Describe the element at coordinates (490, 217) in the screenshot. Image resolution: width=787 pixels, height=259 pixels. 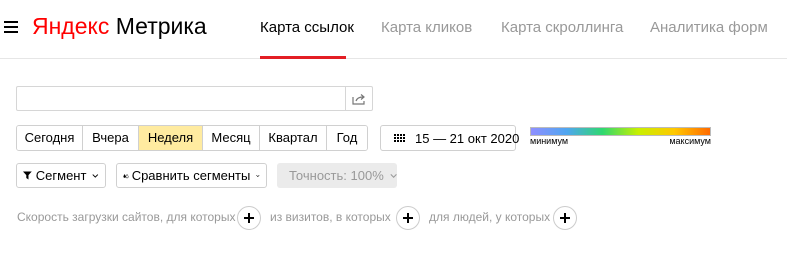
I see `filter-people-text: для людей, у которых` at that location.